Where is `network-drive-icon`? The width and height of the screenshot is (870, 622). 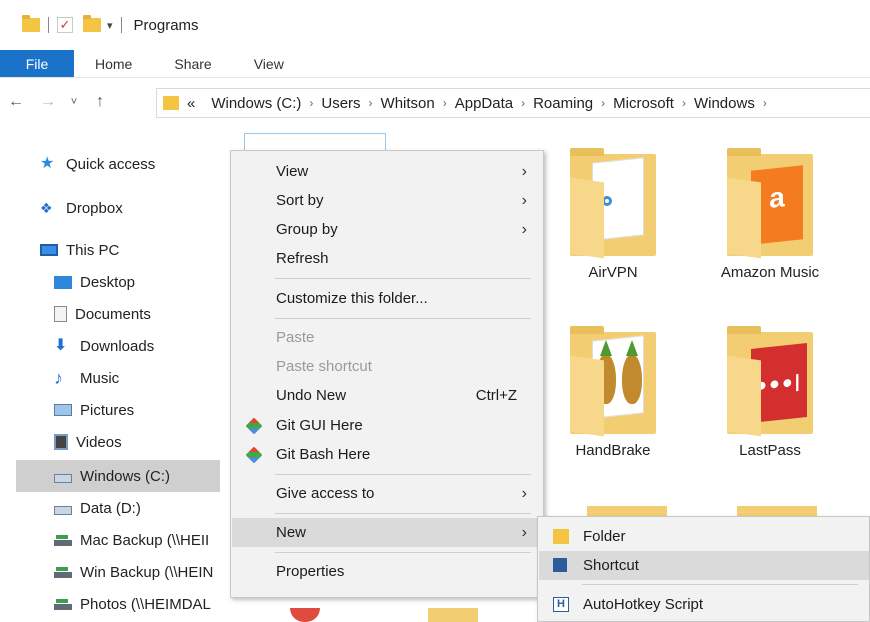 network-drive-icon is located at coordinates (63, 540).